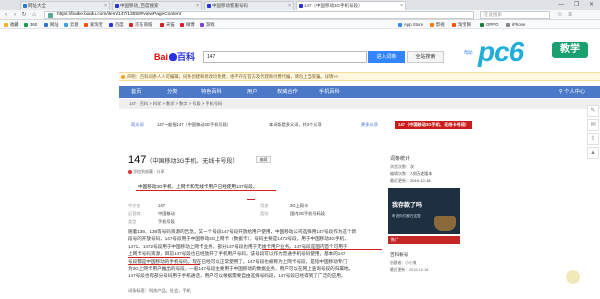  I want to click on entry-tags: 词条标签：科技产品，社会，手机, so click(159, 290).